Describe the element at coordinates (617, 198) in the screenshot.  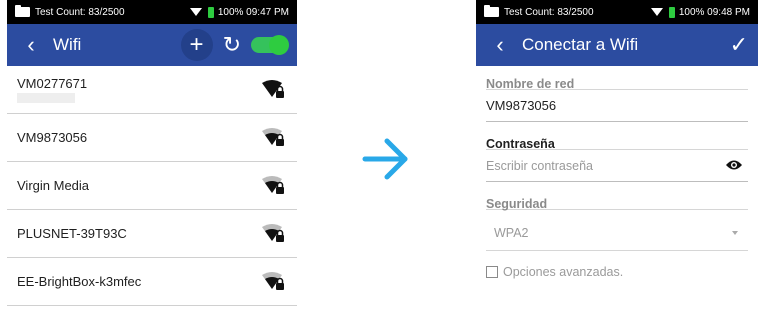
I see `security-label: Seguridad` at that location.